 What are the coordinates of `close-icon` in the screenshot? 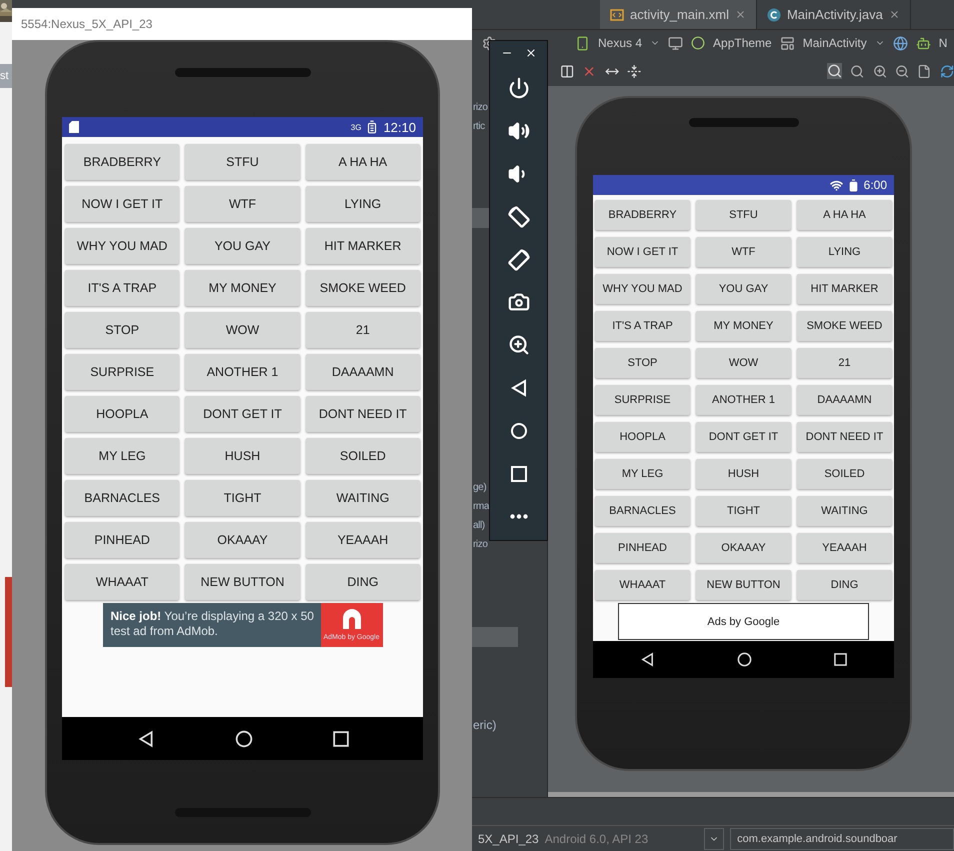 It's located at (894, 14).